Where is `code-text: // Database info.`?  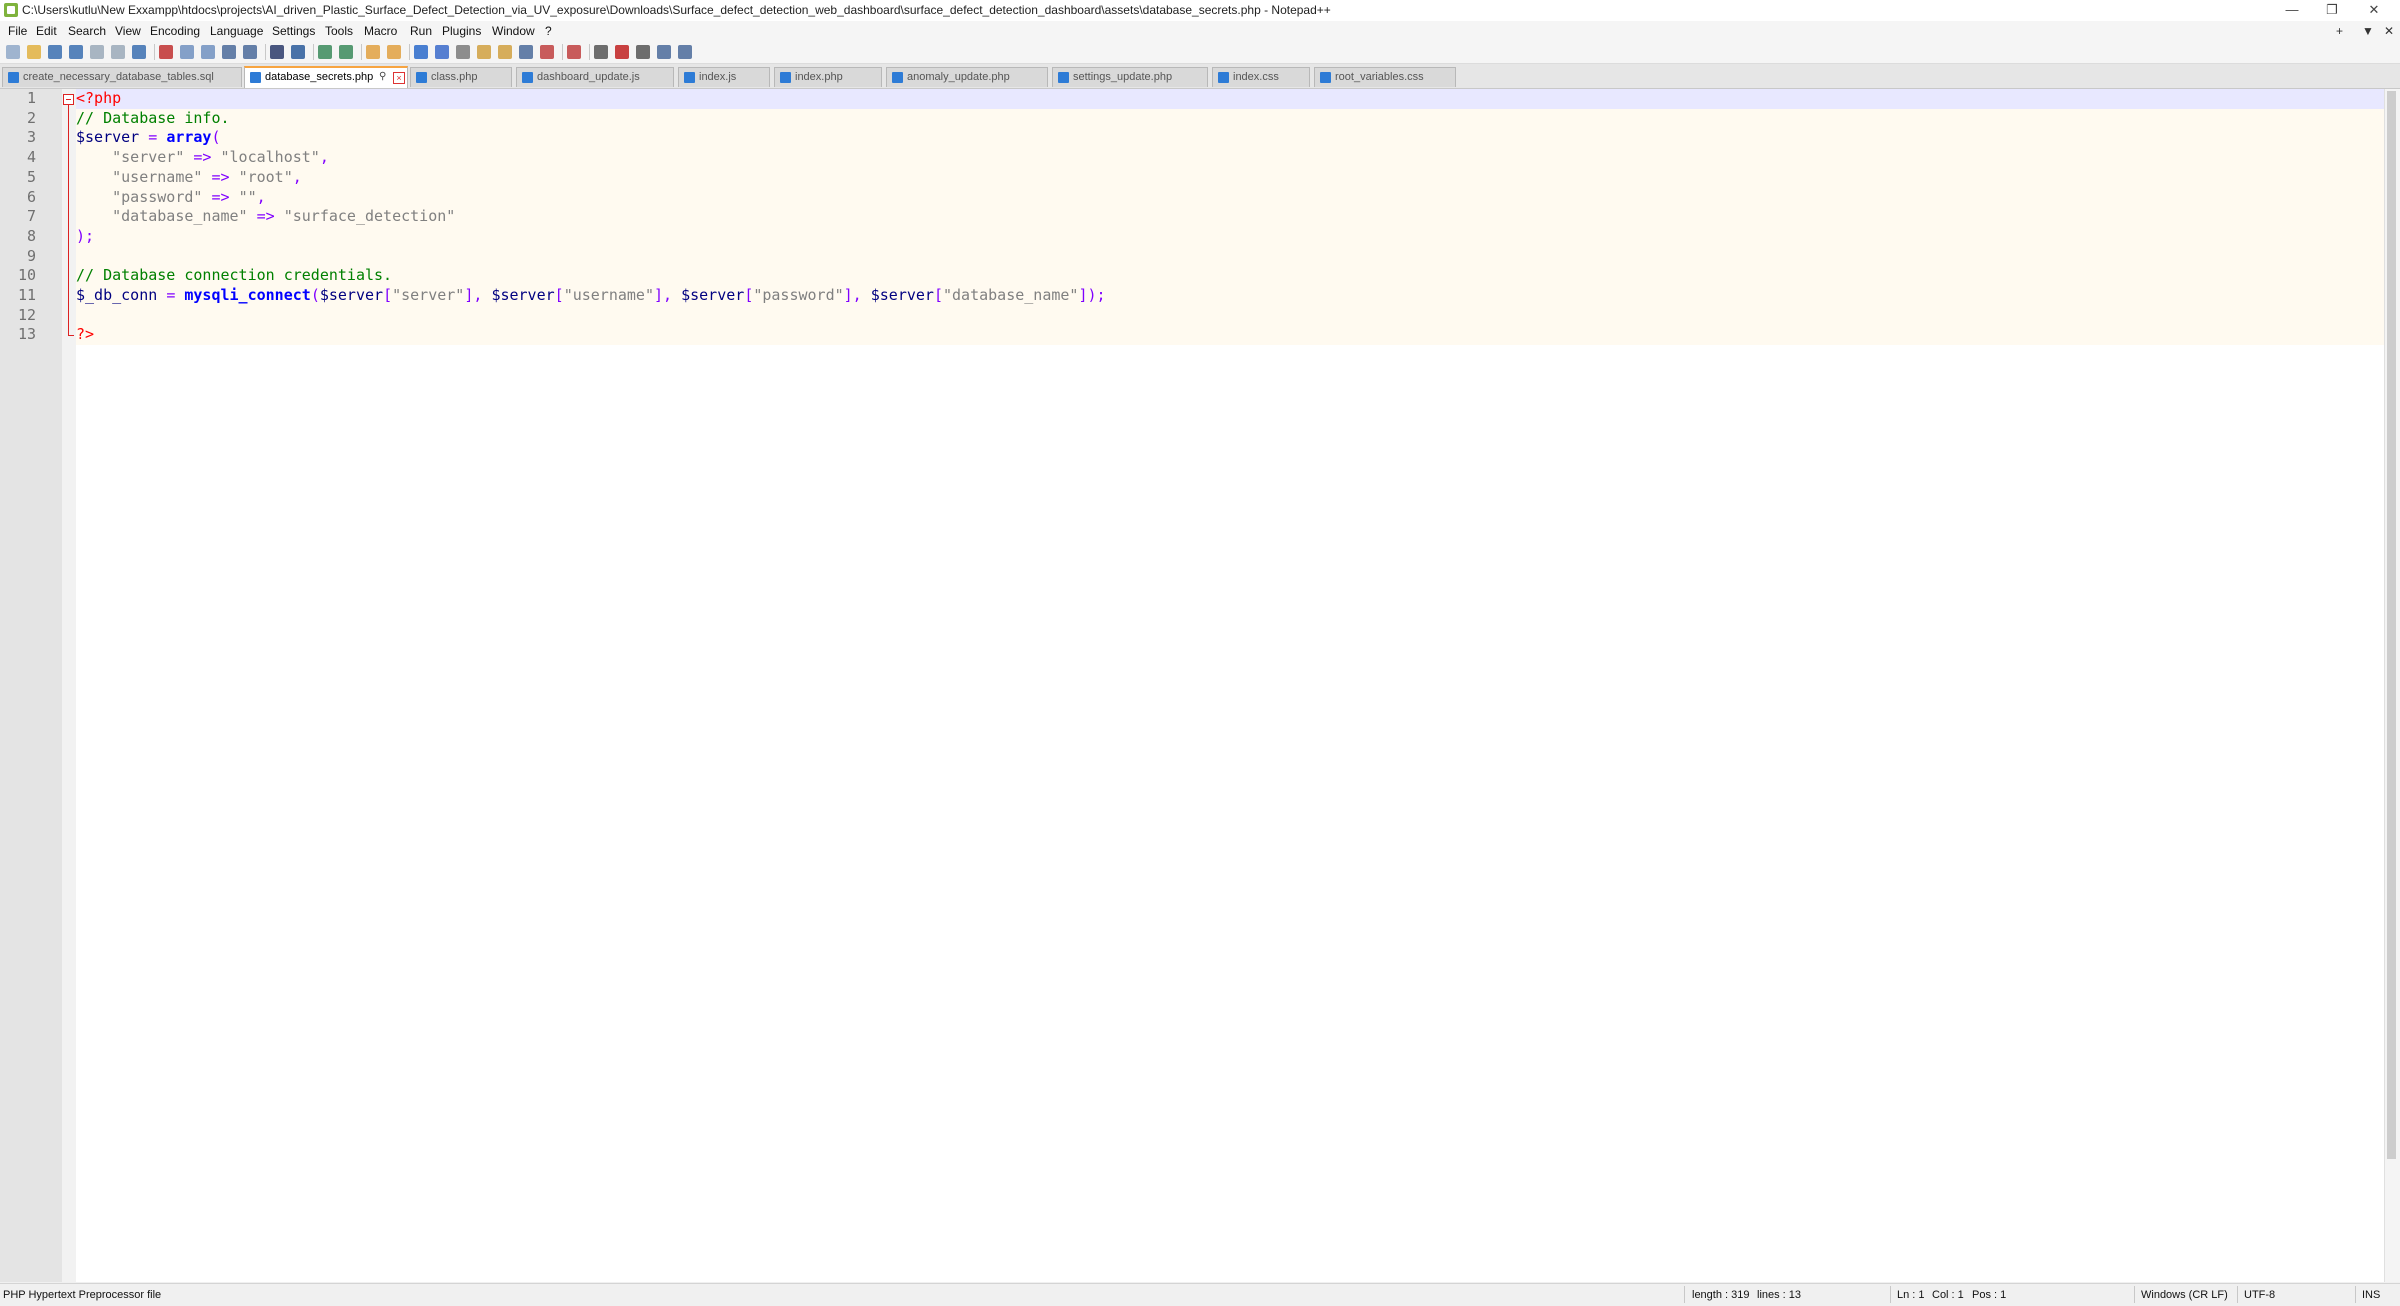
code-text: // Database info. is located at coordinates (1230, 118).